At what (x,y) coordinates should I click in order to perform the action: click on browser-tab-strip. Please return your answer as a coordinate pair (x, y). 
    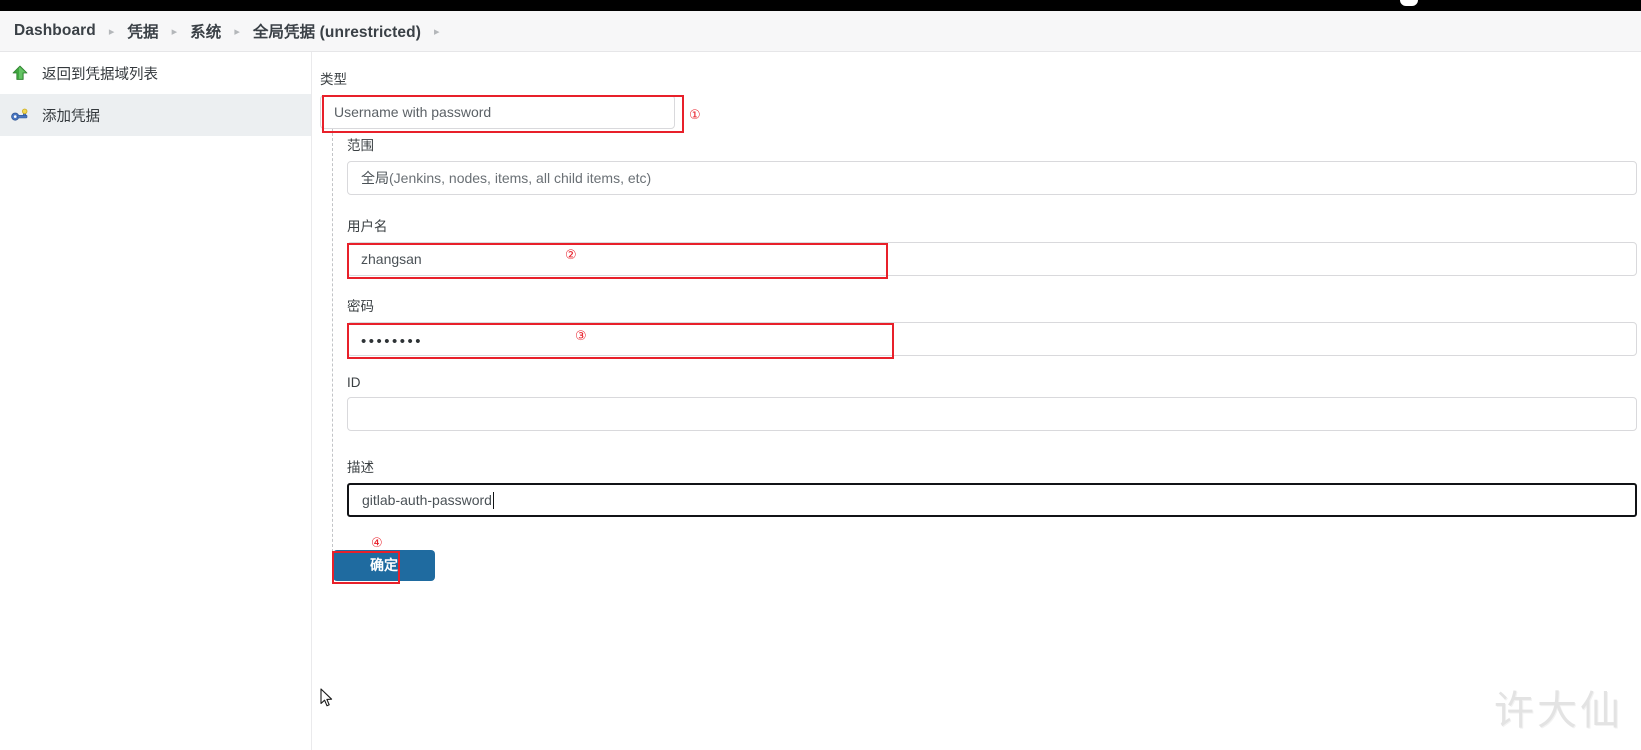
    Looking at the image, I should click on (820, 5).